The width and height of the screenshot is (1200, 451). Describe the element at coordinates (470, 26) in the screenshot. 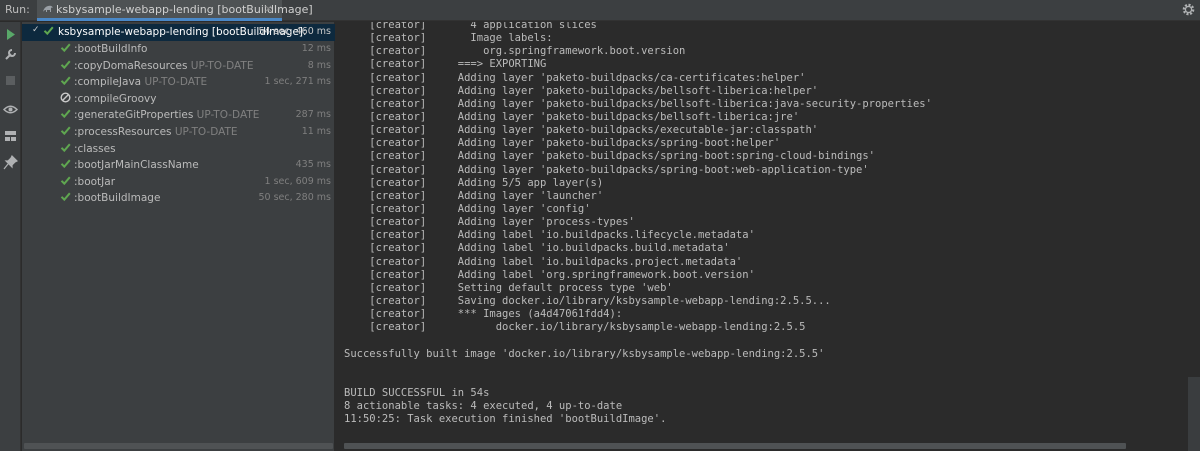

I see `console-line: [creator] 4 application slices` at that location.